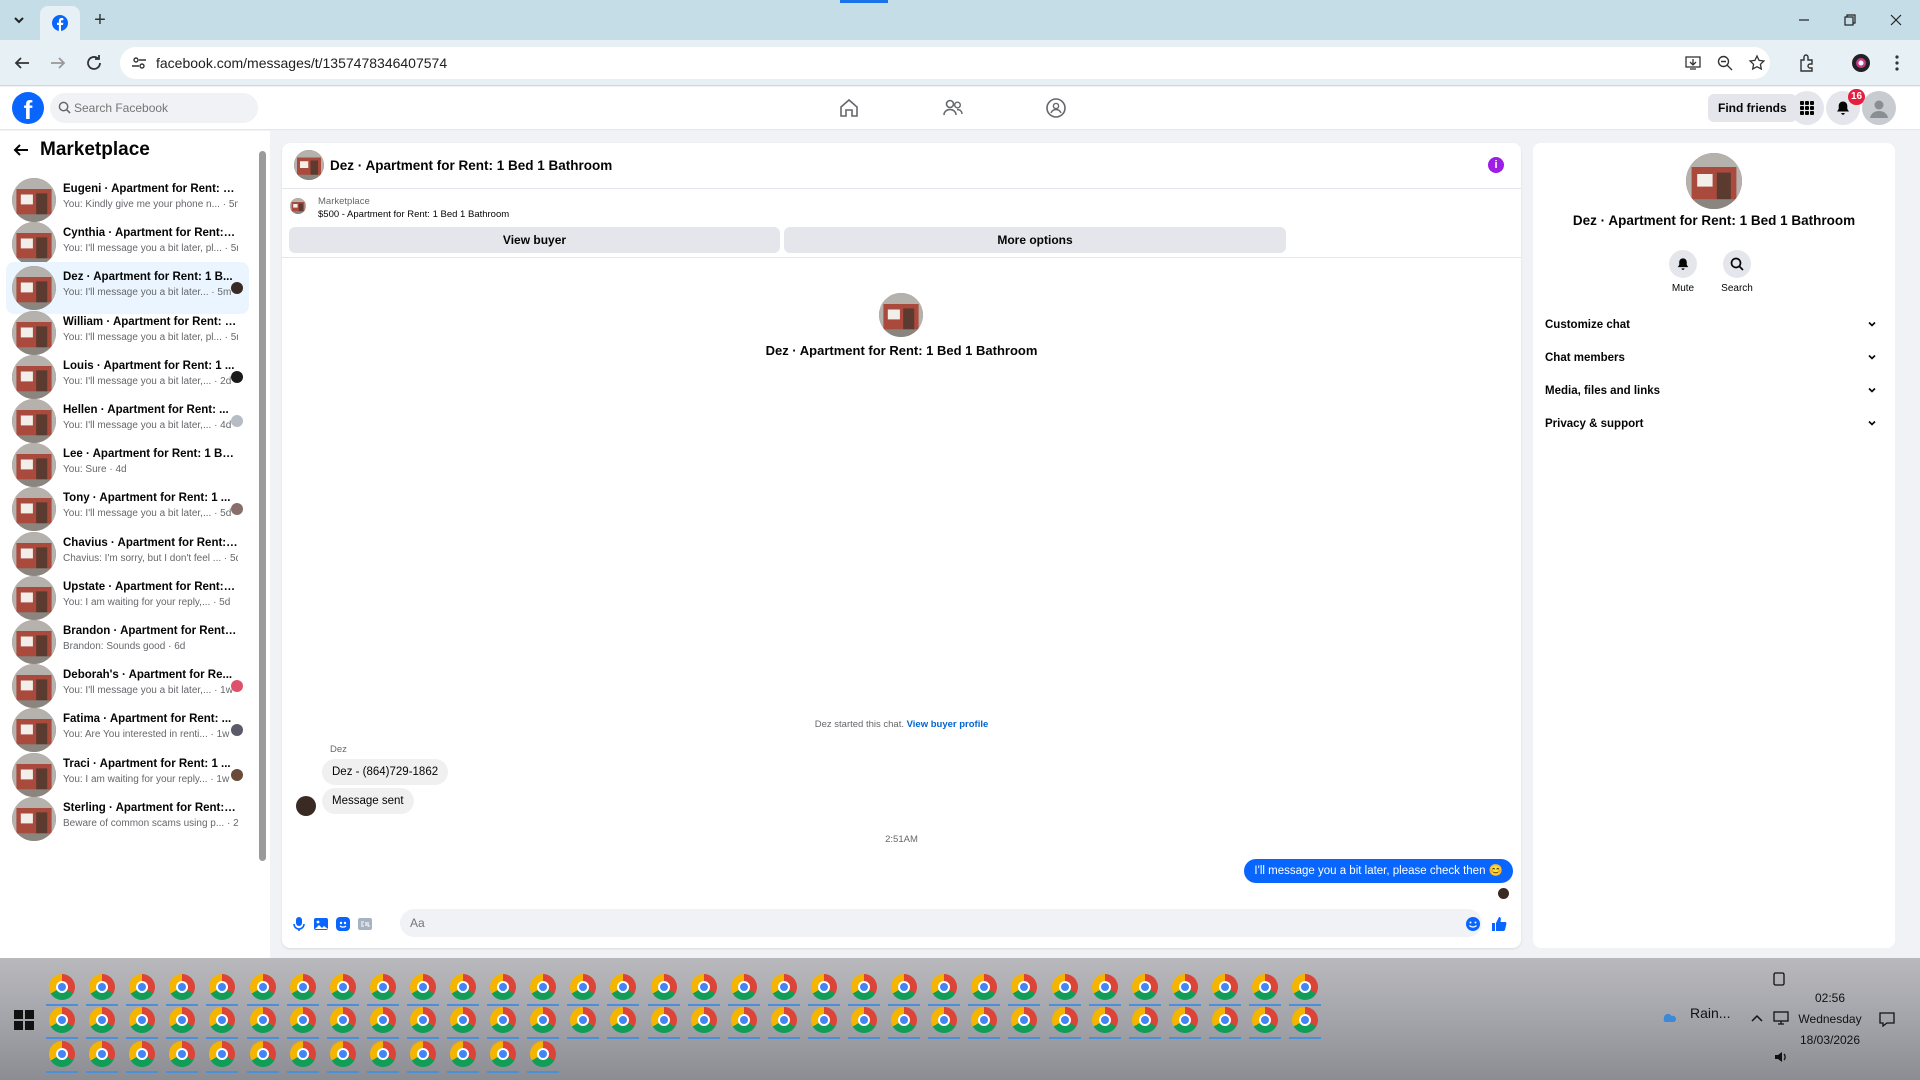 The height and width of the screenshot is (1080, 1920). Describe the element at coordinates (100, 20) in the screenshot. I see `new-tab-button: +` at that location.